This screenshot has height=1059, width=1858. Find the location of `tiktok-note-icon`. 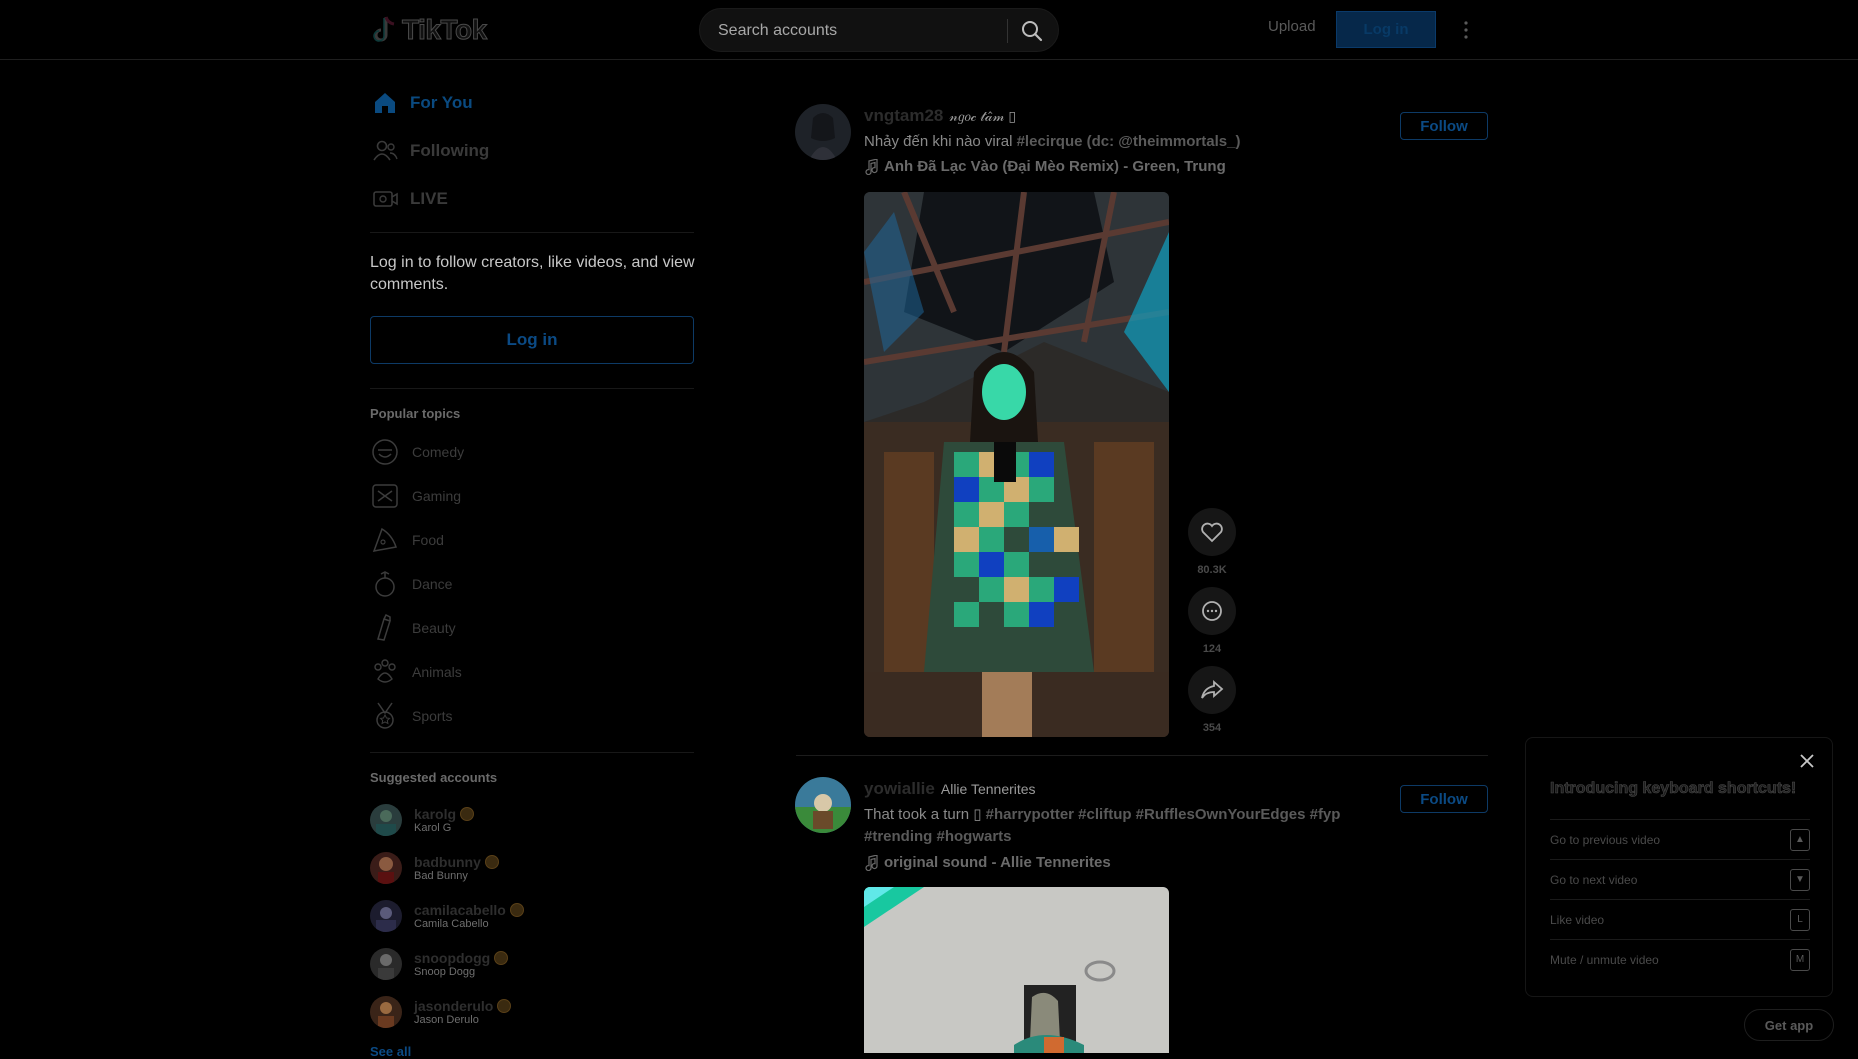

tiktok-note-icon is located at coordinates (384, 29).